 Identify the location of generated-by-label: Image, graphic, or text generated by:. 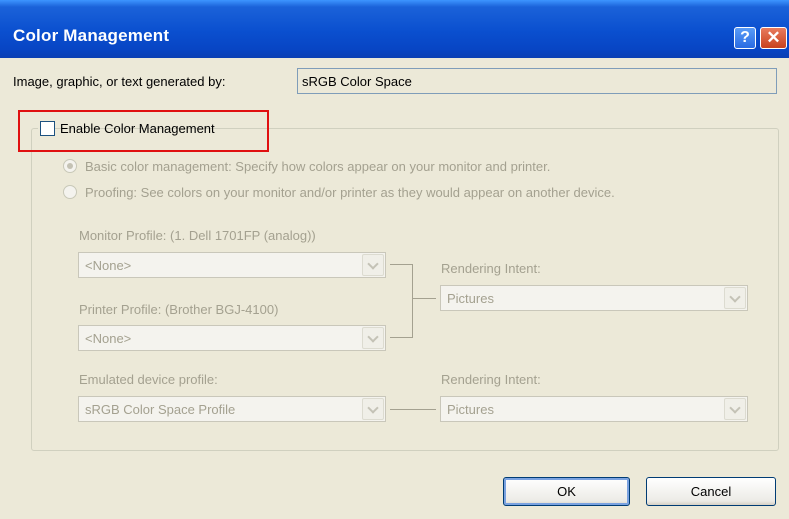
(119, 81).